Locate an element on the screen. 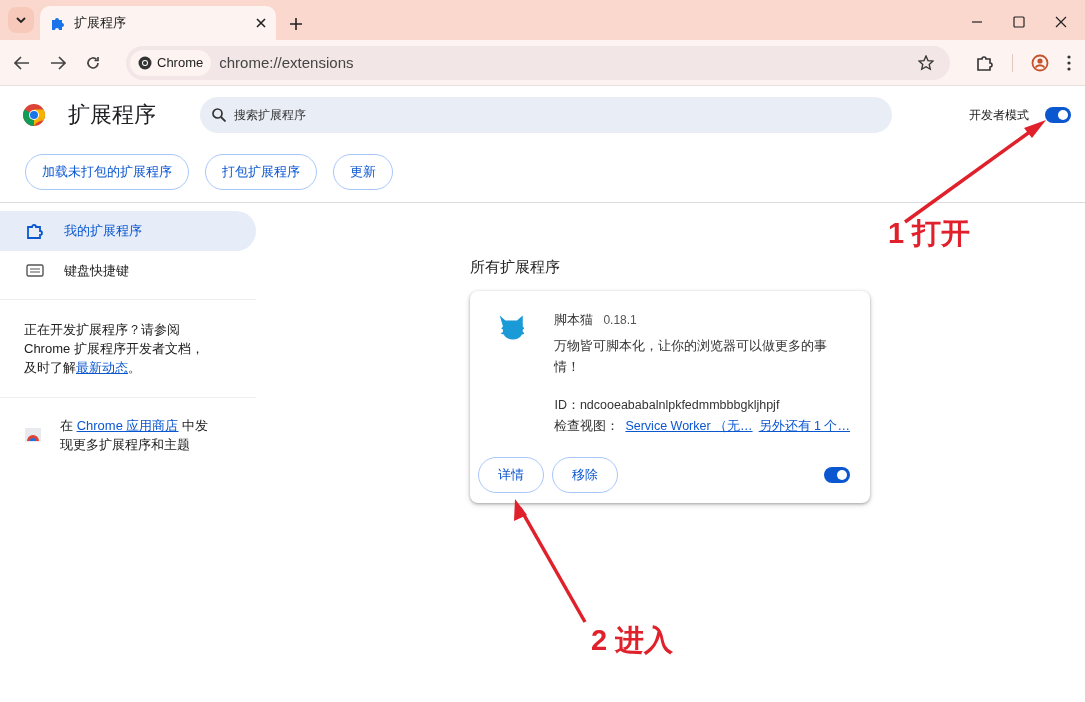 The image size is (1085, 702). star-icon is located at coordinates (926, 62).